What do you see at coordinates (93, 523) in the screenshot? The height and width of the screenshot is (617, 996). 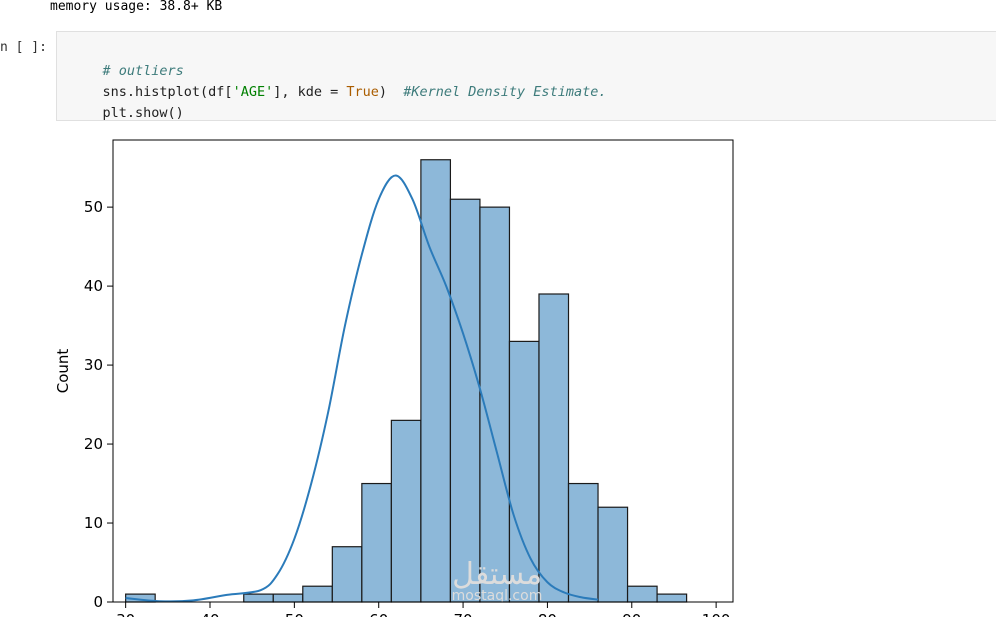 I see `y-tick-label: 10` at bounding box center [93, 523].